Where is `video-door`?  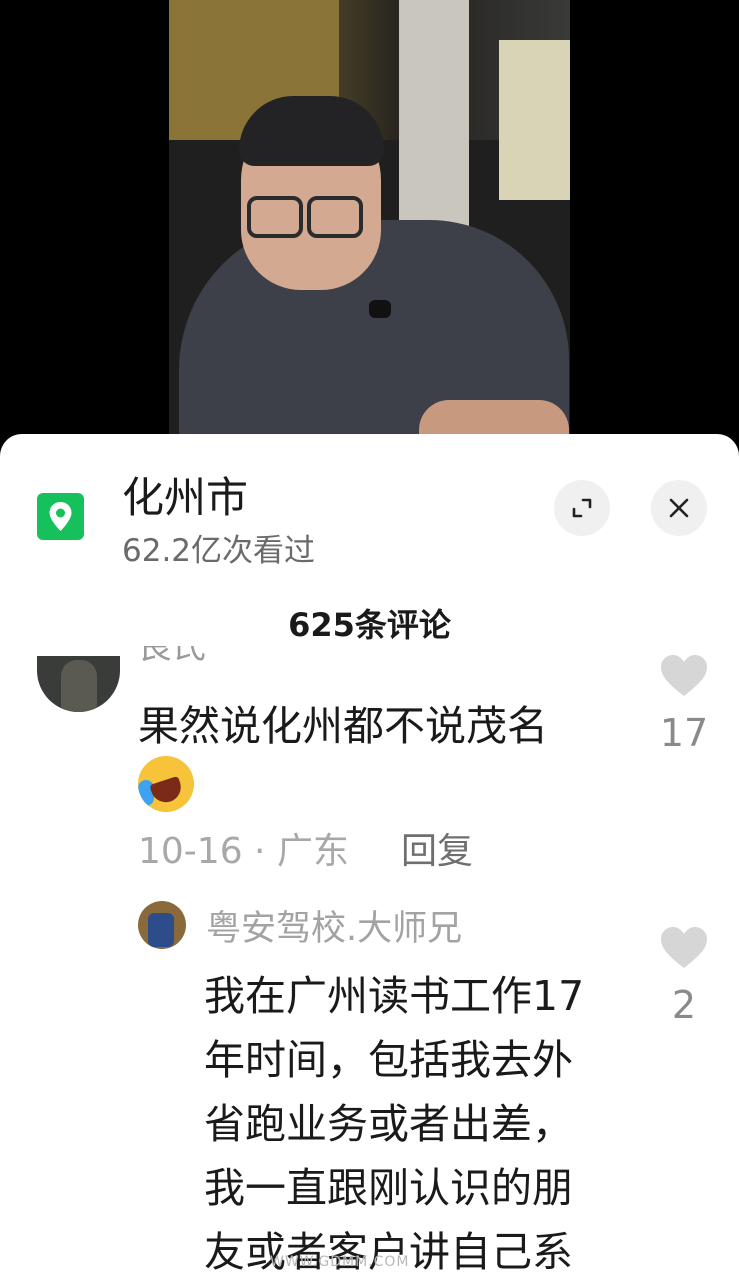 video-door is located at coordinates (434, 120).